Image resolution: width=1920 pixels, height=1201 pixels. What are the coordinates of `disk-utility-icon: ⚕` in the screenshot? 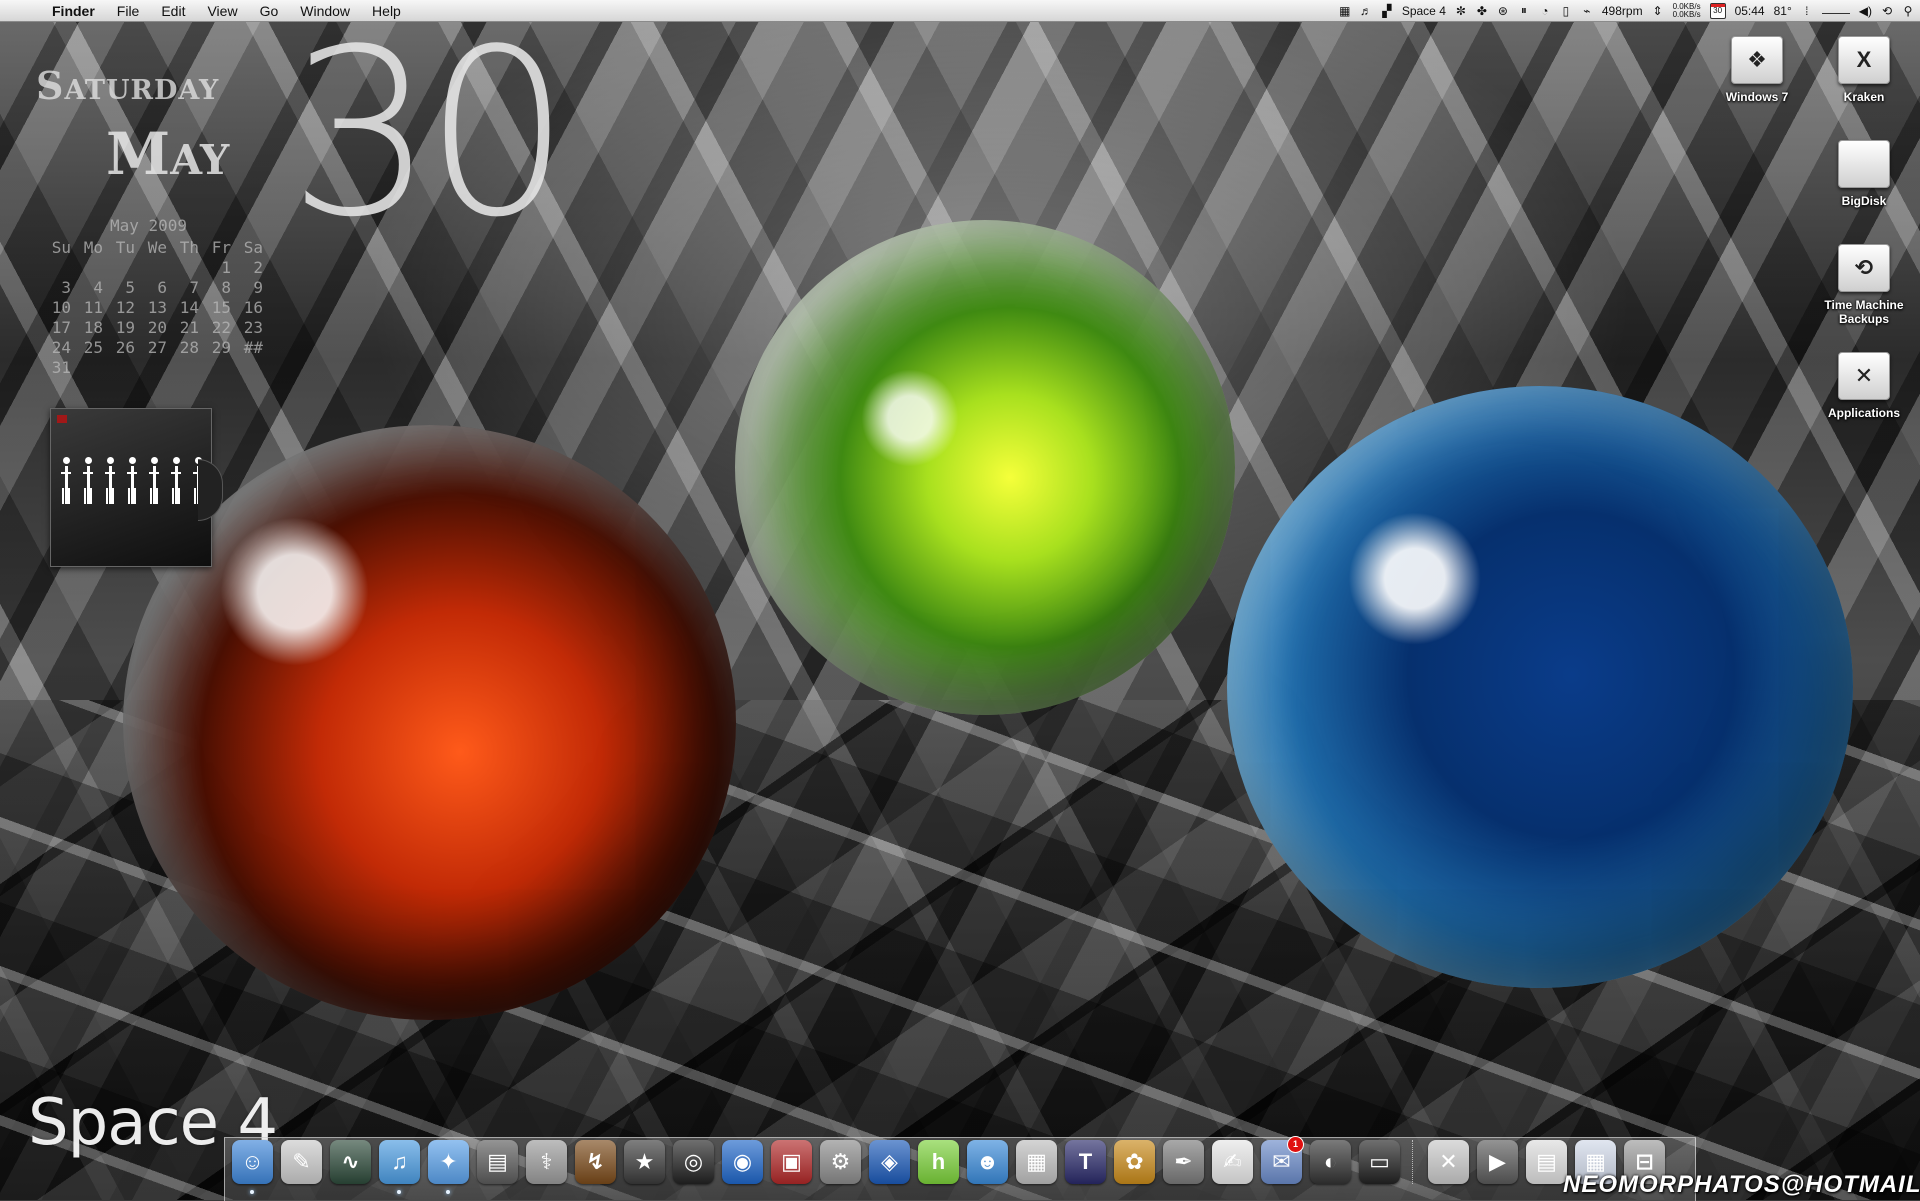 It's located at (546, 1161).